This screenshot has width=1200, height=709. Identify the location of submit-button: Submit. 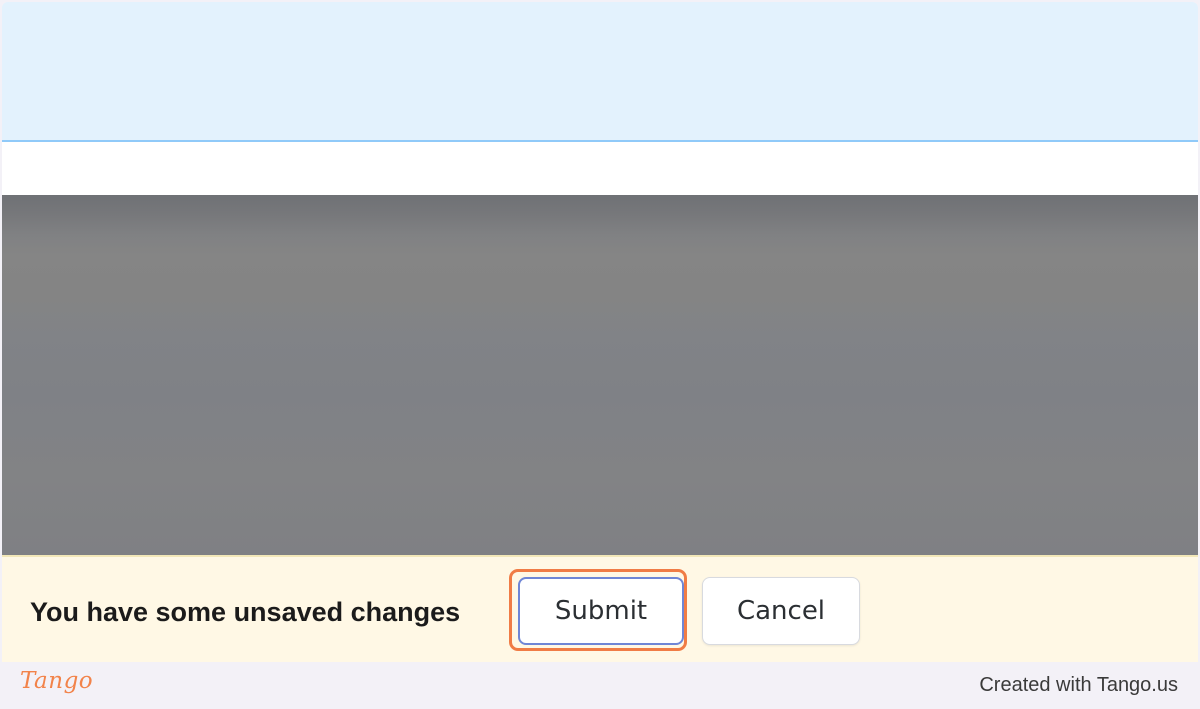
(601, 611).